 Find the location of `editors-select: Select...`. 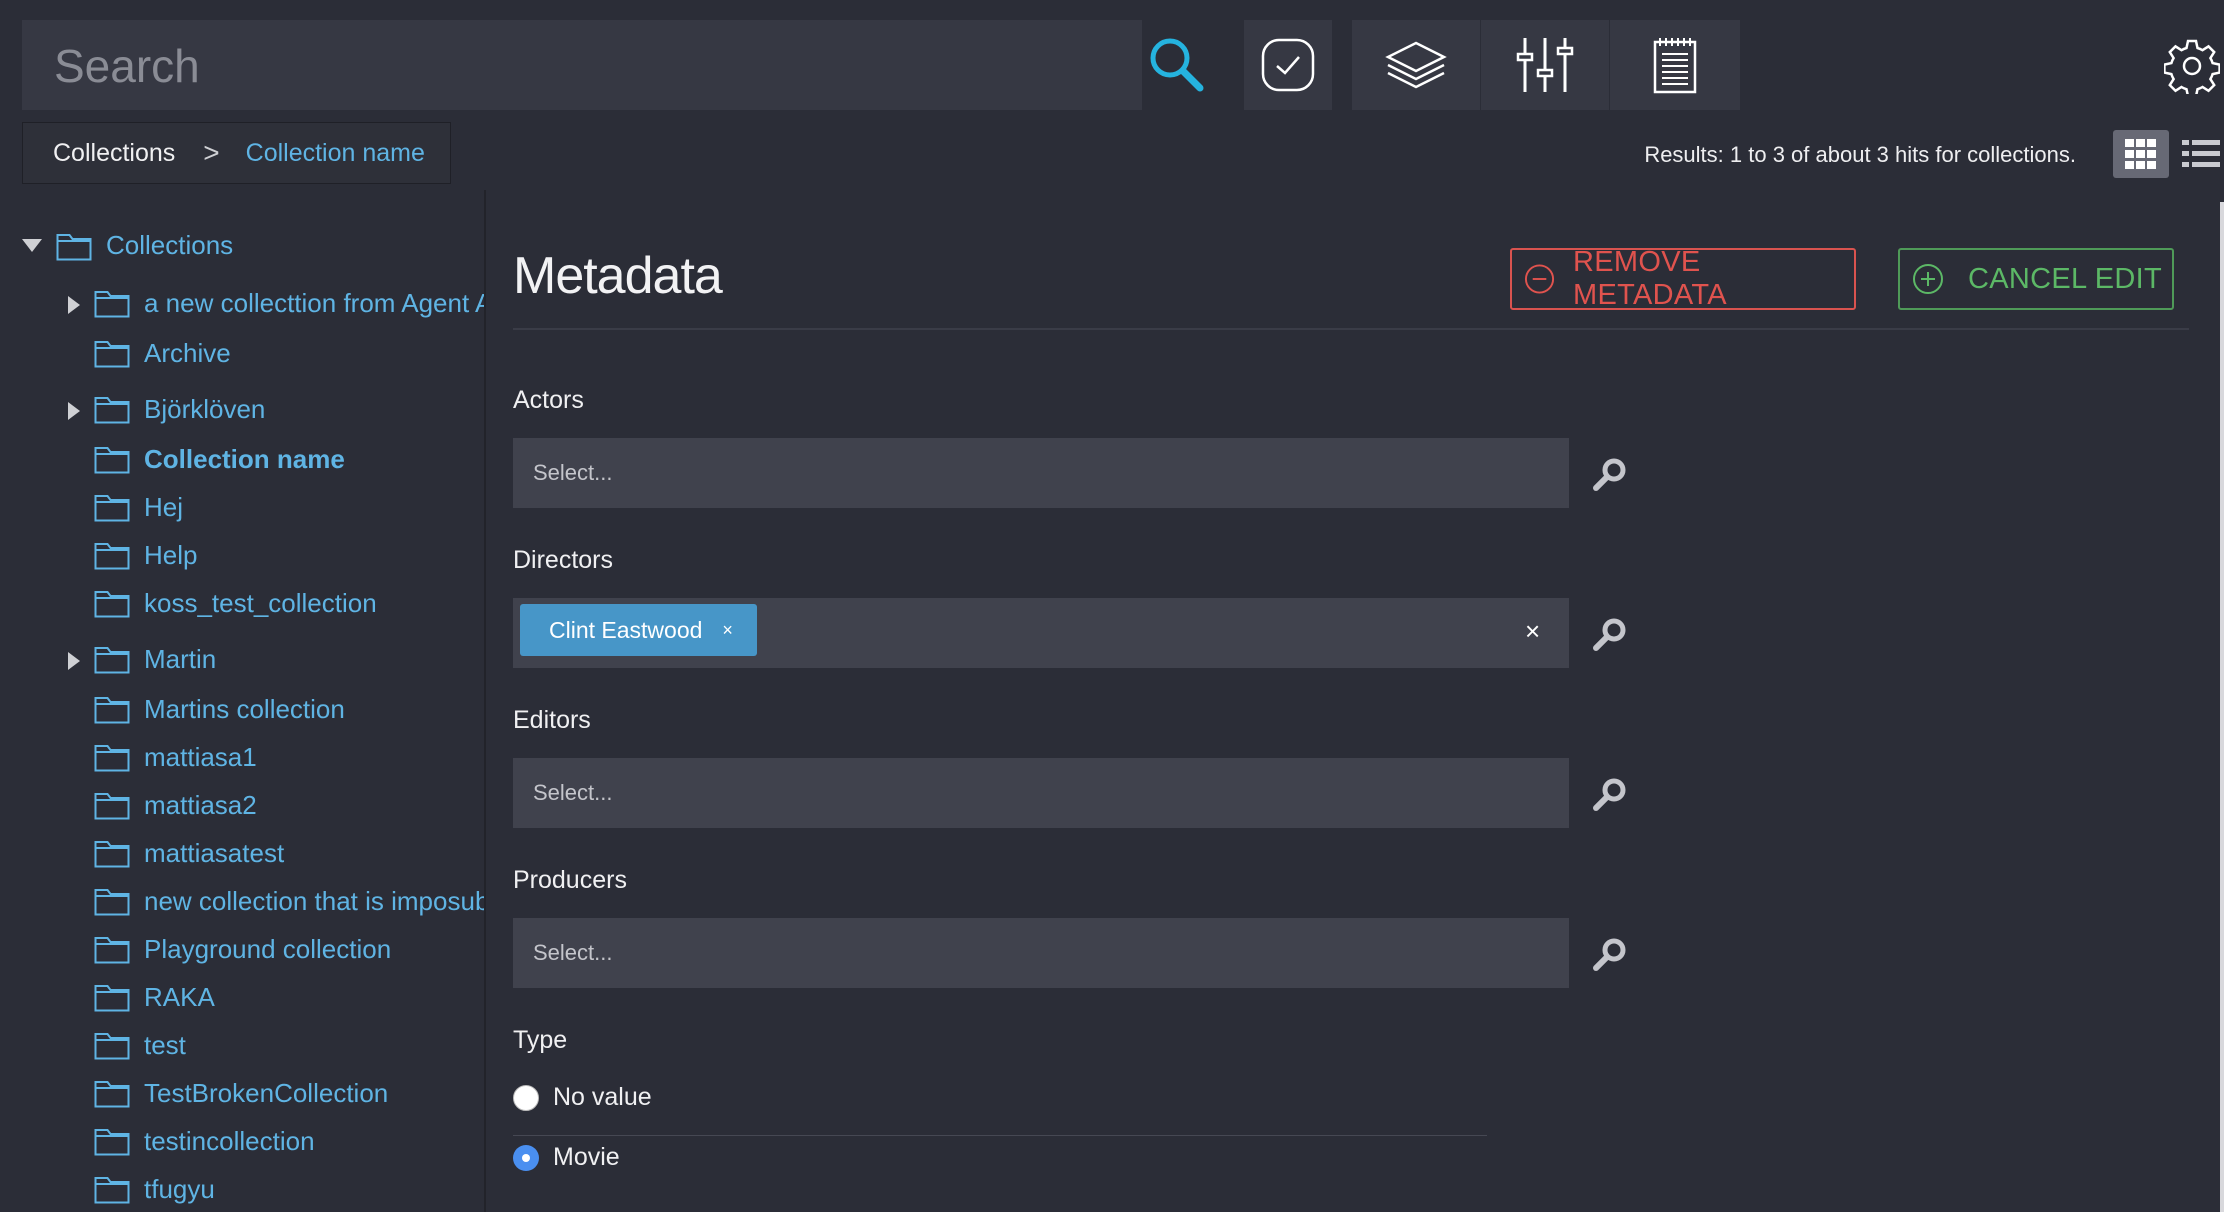

editors-select: Select... is located at coordinates (1041, 793).